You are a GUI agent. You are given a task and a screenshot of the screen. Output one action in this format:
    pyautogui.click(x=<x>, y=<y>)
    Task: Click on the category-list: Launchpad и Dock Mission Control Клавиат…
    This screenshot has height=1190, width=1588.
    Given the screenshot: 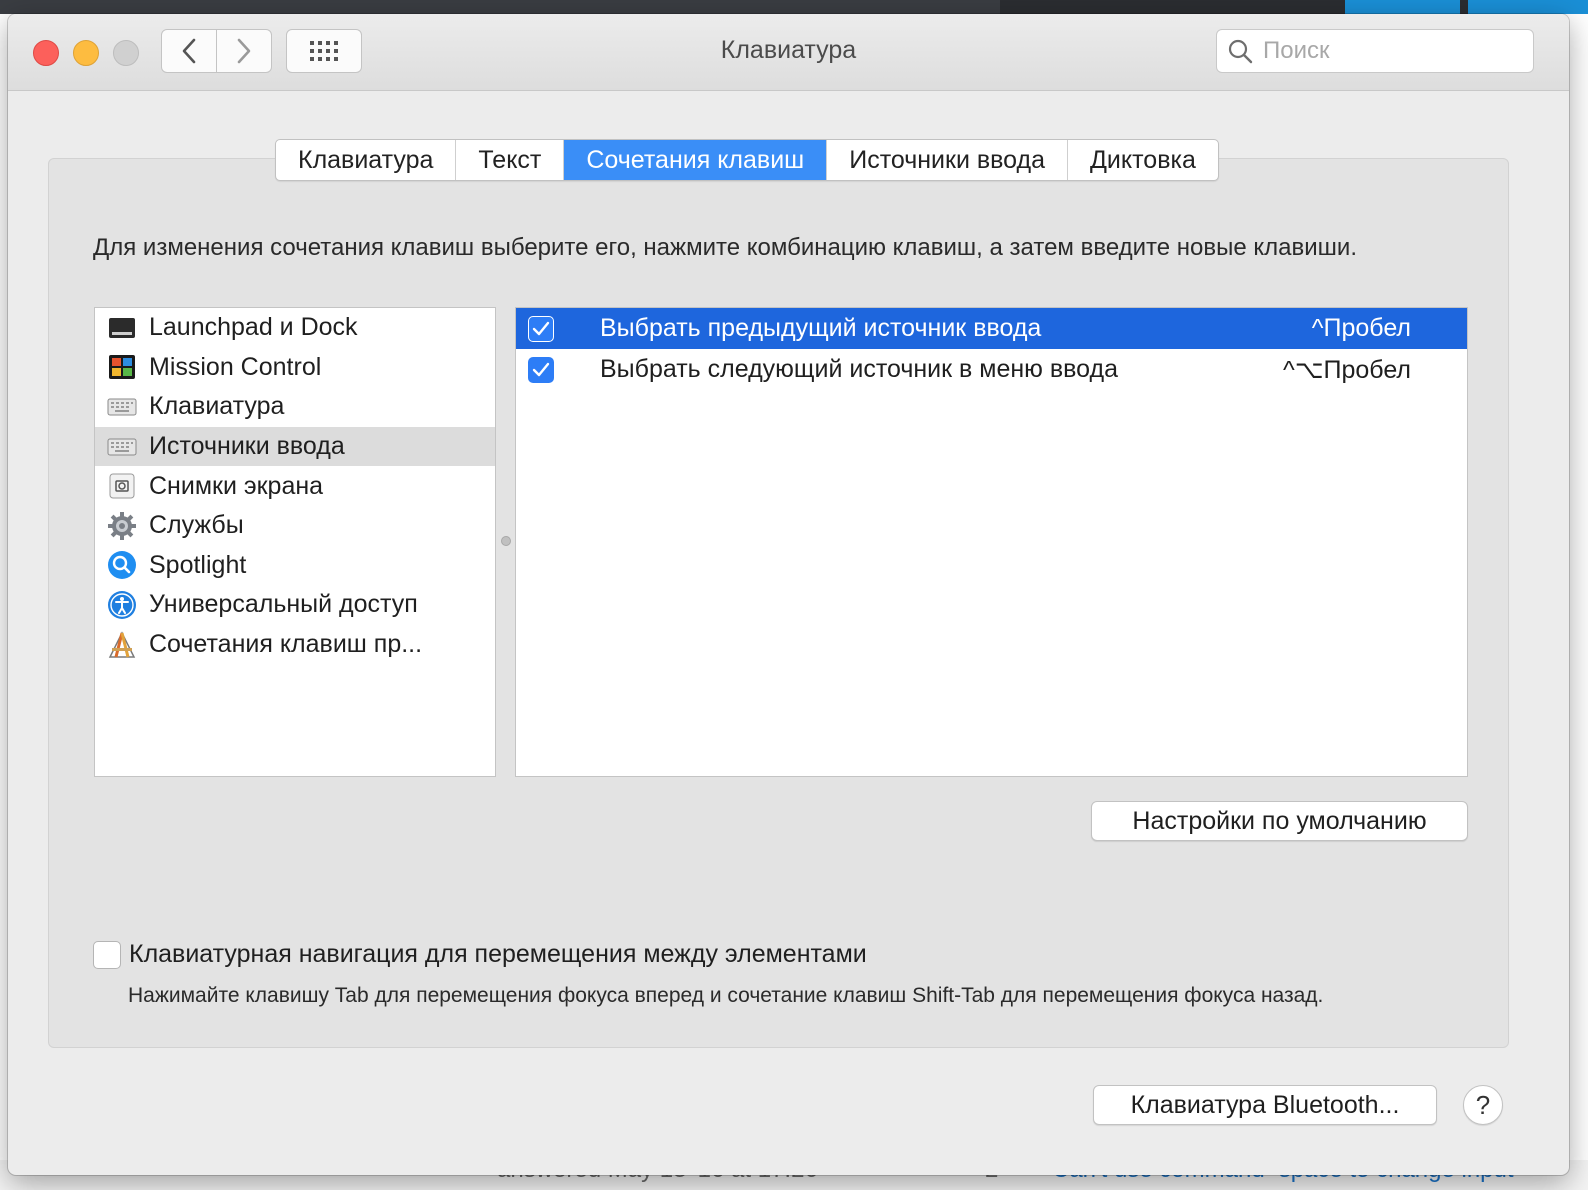 What is the action you would take?
    pyautogui.click(x=295, y=542)
    